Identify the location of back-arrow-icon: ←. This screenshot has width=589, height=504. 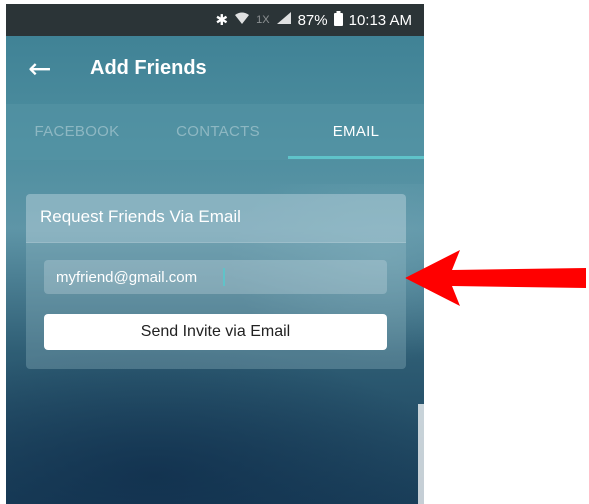
(39, 69).